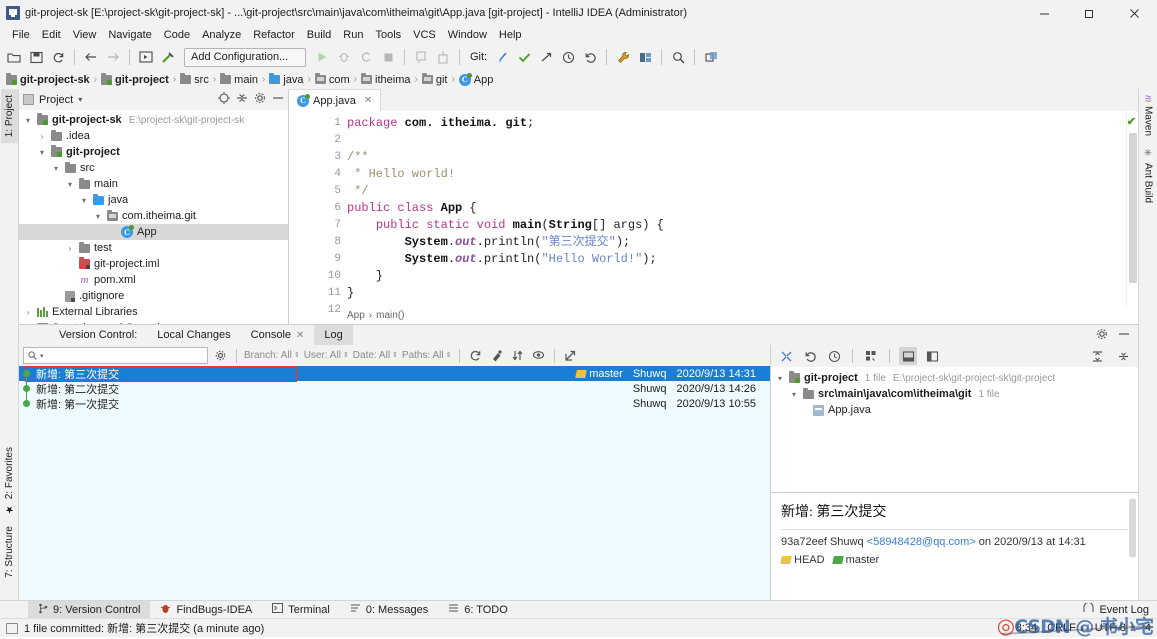 This screenshot has width=1157, height=639. Describe the element at coordinates (786, 356) in the screenshot. I see `expand-icon` at that location.